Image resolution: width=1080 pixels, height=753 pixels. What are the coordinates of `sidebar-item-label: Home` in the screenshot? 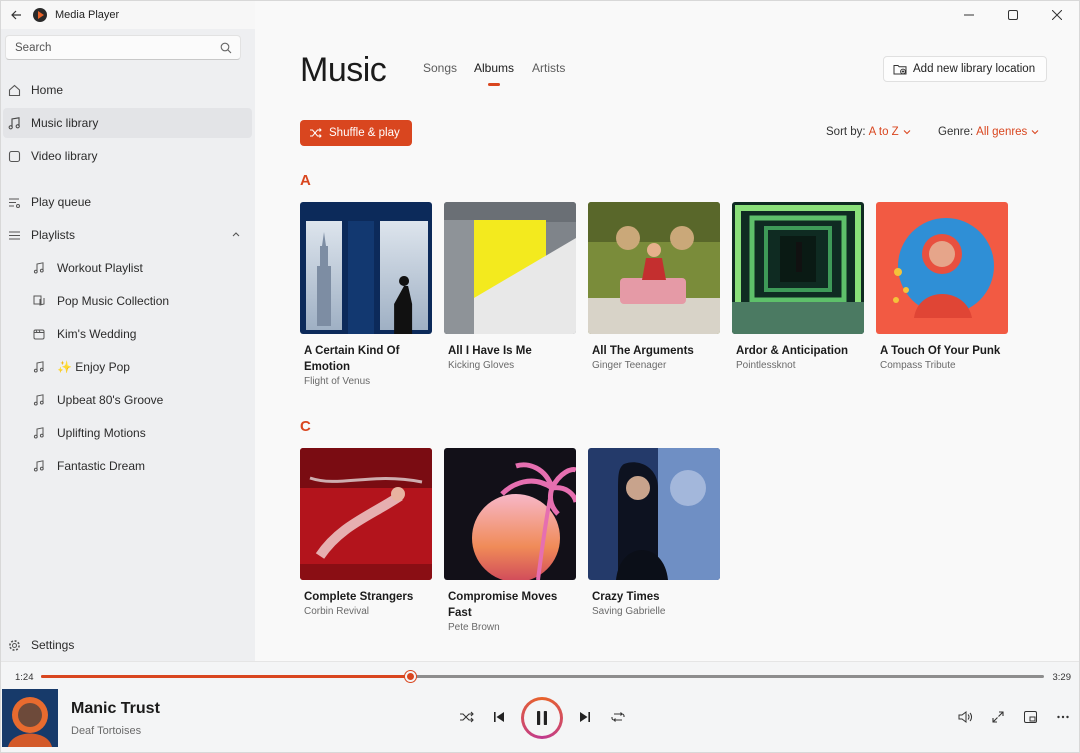 It's located at (47, 90).